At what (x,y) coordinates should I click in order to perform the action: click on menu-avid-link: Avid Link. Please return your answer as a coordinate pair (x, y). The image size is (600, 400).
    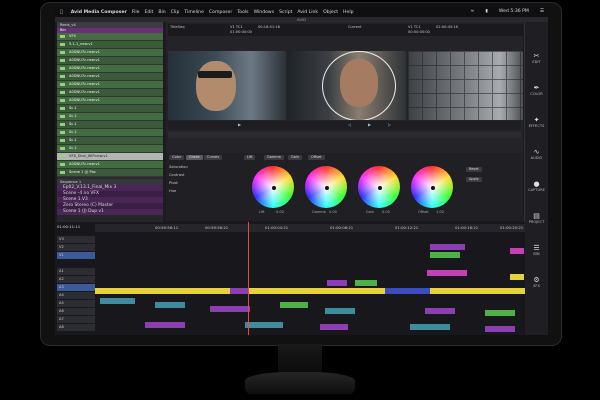
    Looking at the image, I should click on (307, 12).